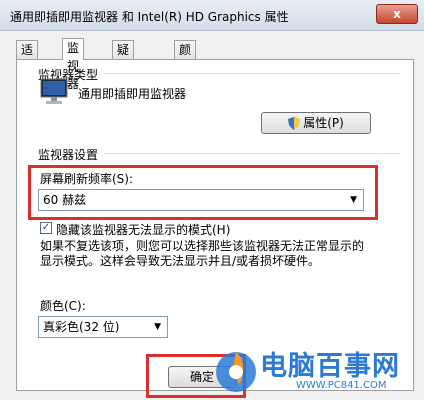 The image size is (424, 400). What do you see at coordinates (54, 91) in the screenshot?
I see `monitor-icon` at bounding box center [54, 91].